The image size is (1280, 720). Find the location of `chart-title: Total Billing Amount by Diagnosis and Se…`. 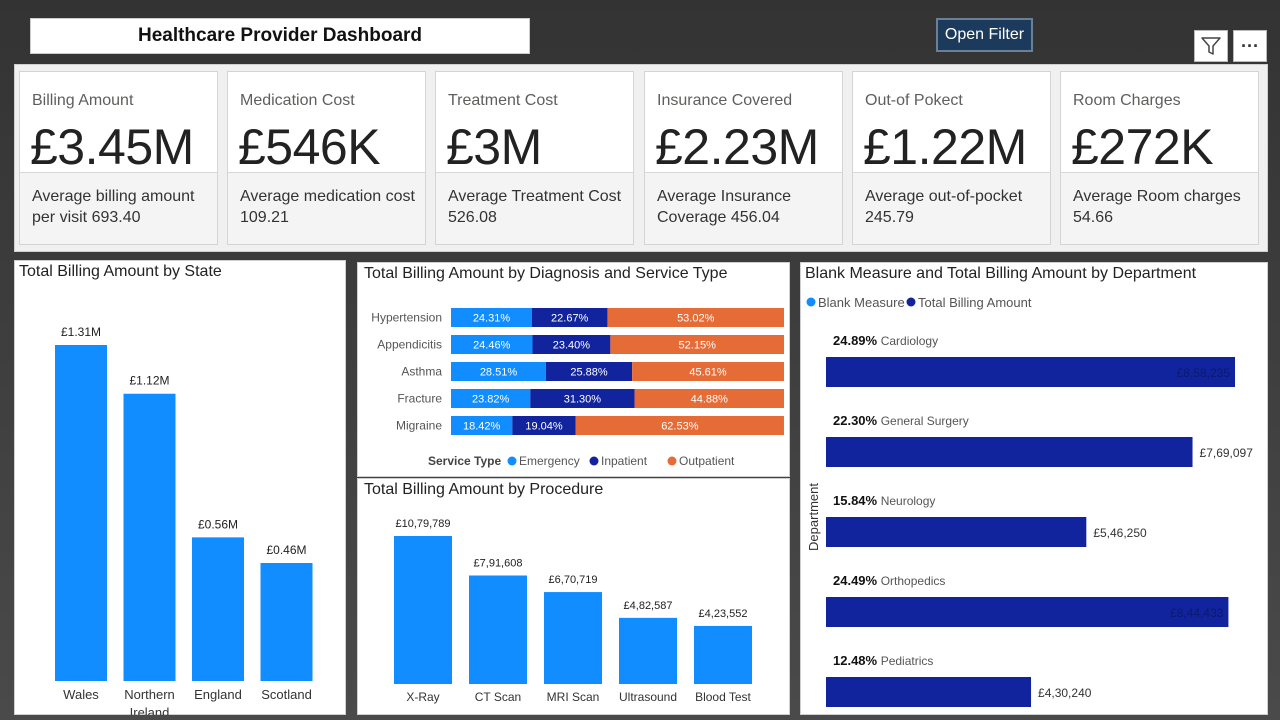

chart-title: Total Billing Amount by Diagnosis and Se… is located at coordinates (546, 273).